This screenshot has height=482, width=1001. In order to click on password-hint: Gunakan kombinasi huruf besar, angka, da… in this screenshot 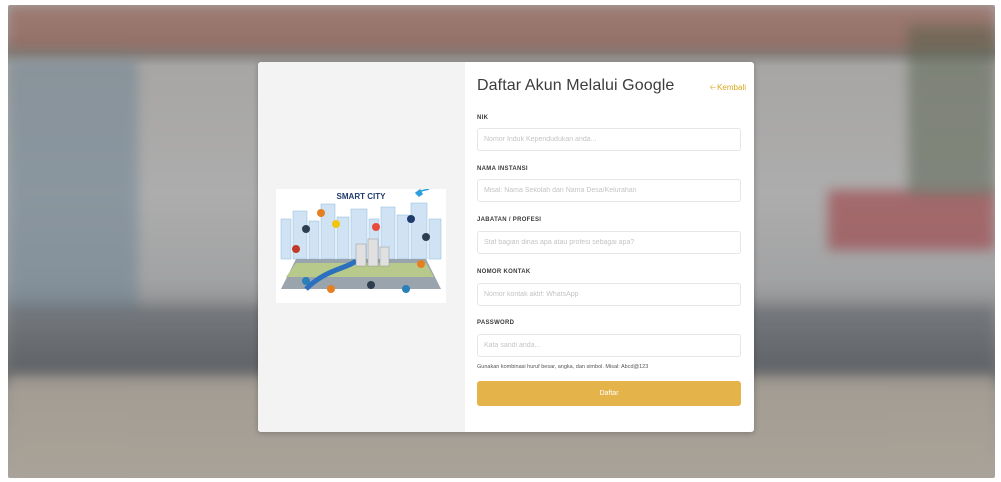, I will do `click(563, 367)`.